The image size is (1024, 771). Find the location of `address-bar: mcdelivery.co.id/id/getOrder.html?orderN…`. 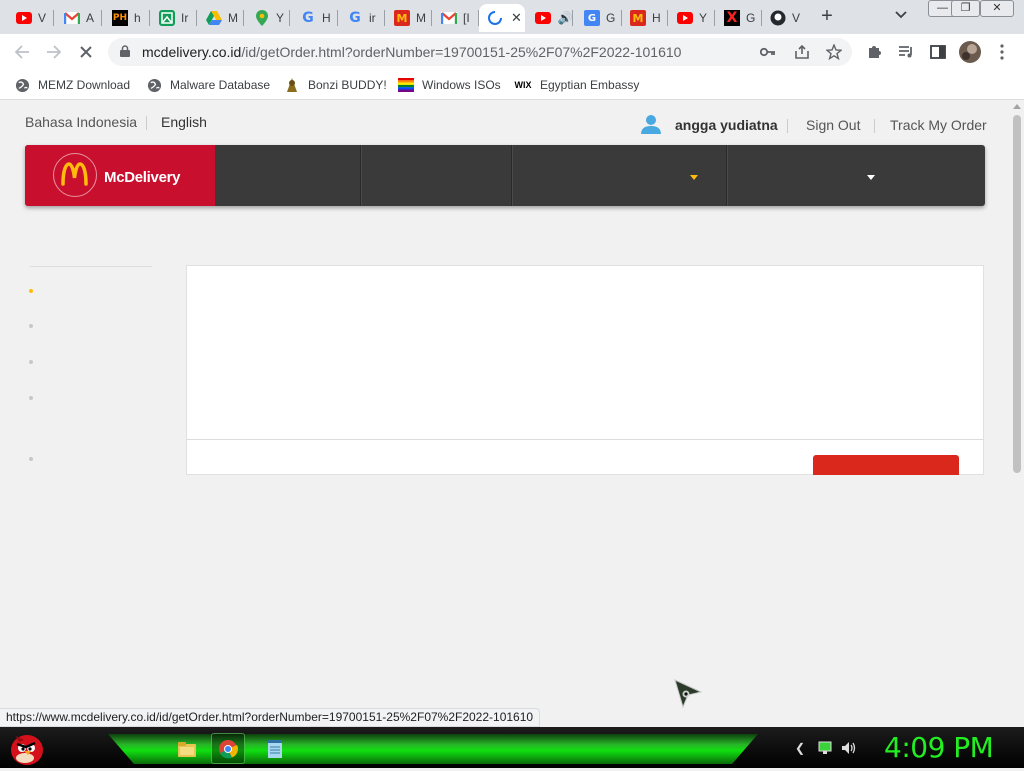

address-bar: mcdelivery.co.id/id/getOrder.html?orderN… is located at coordinates (480, 52).